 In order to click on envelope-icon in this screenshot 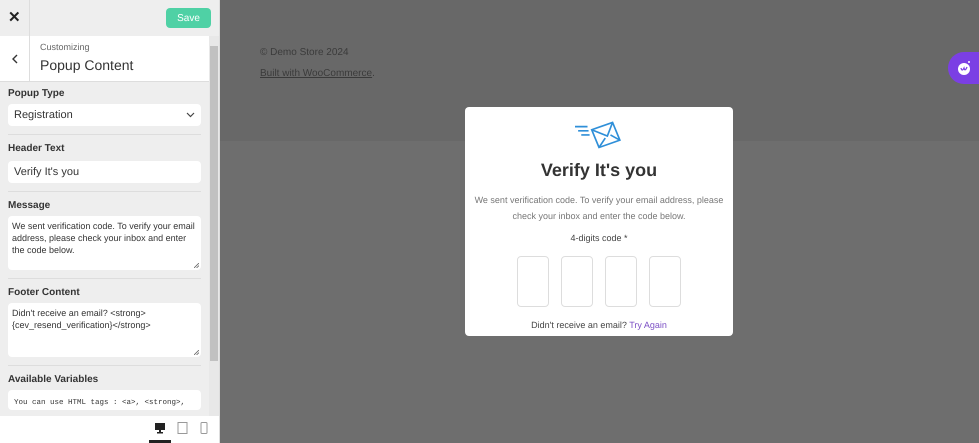, I will do `click(599, 136)`.